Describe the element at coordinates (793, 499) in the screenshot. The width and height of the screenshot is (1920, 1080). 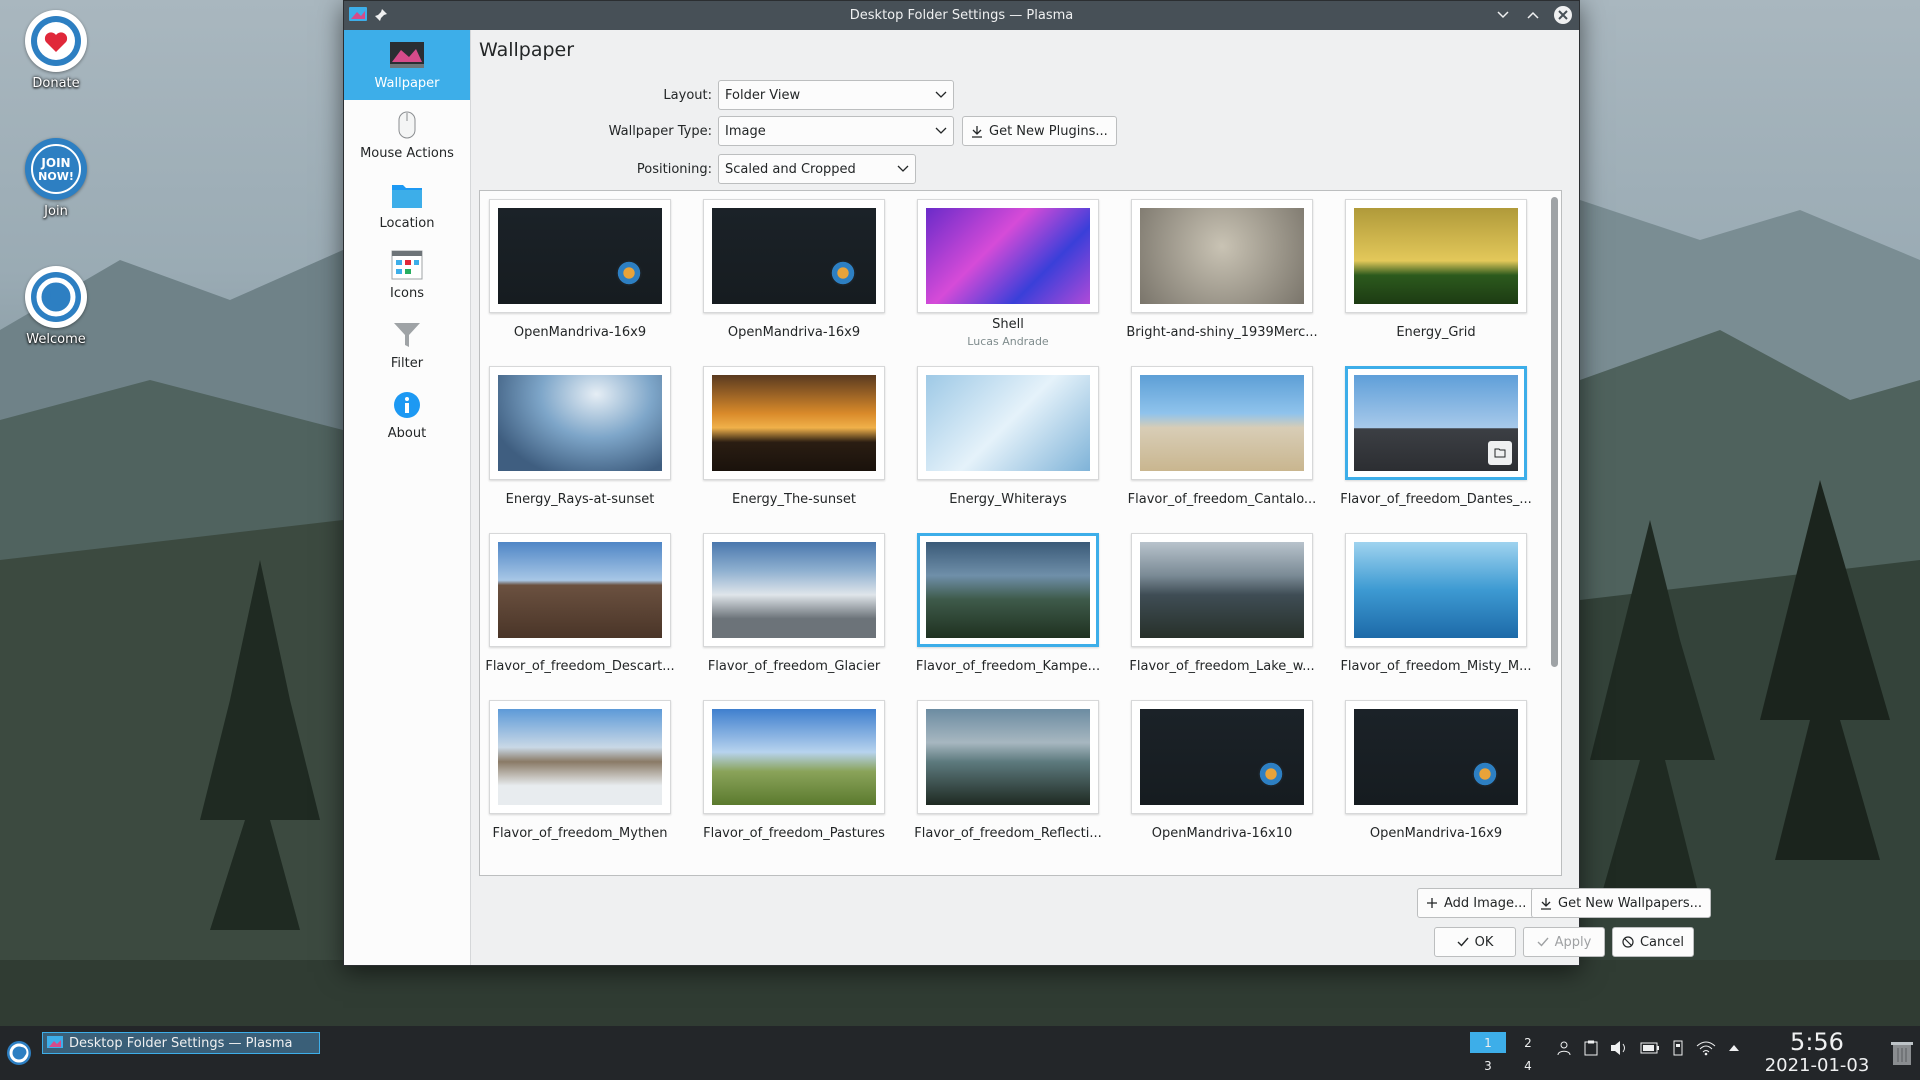
I see `wallpaper-name: Energy_The-sunset` at that location.